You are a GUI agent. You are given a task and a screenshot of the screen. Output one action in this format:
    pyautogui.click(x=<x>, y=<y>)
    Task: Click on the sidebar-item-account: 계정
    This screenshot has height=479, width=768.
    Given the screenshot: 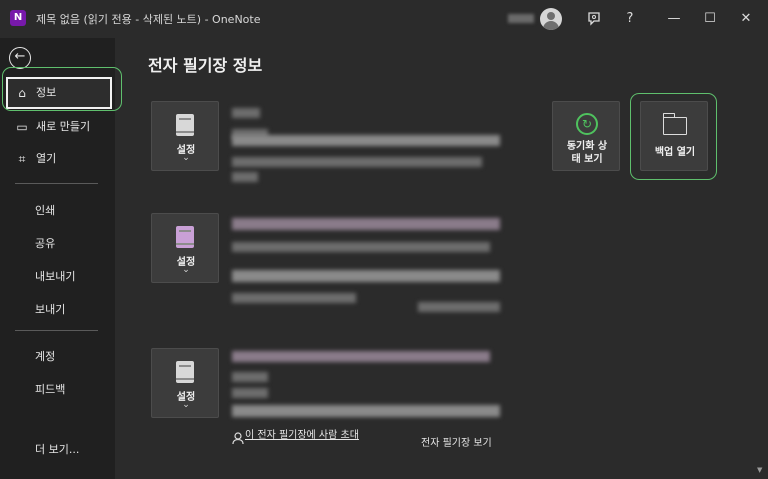 What is the action you would take?
    pyautogui.click(x=45, y=356)
    